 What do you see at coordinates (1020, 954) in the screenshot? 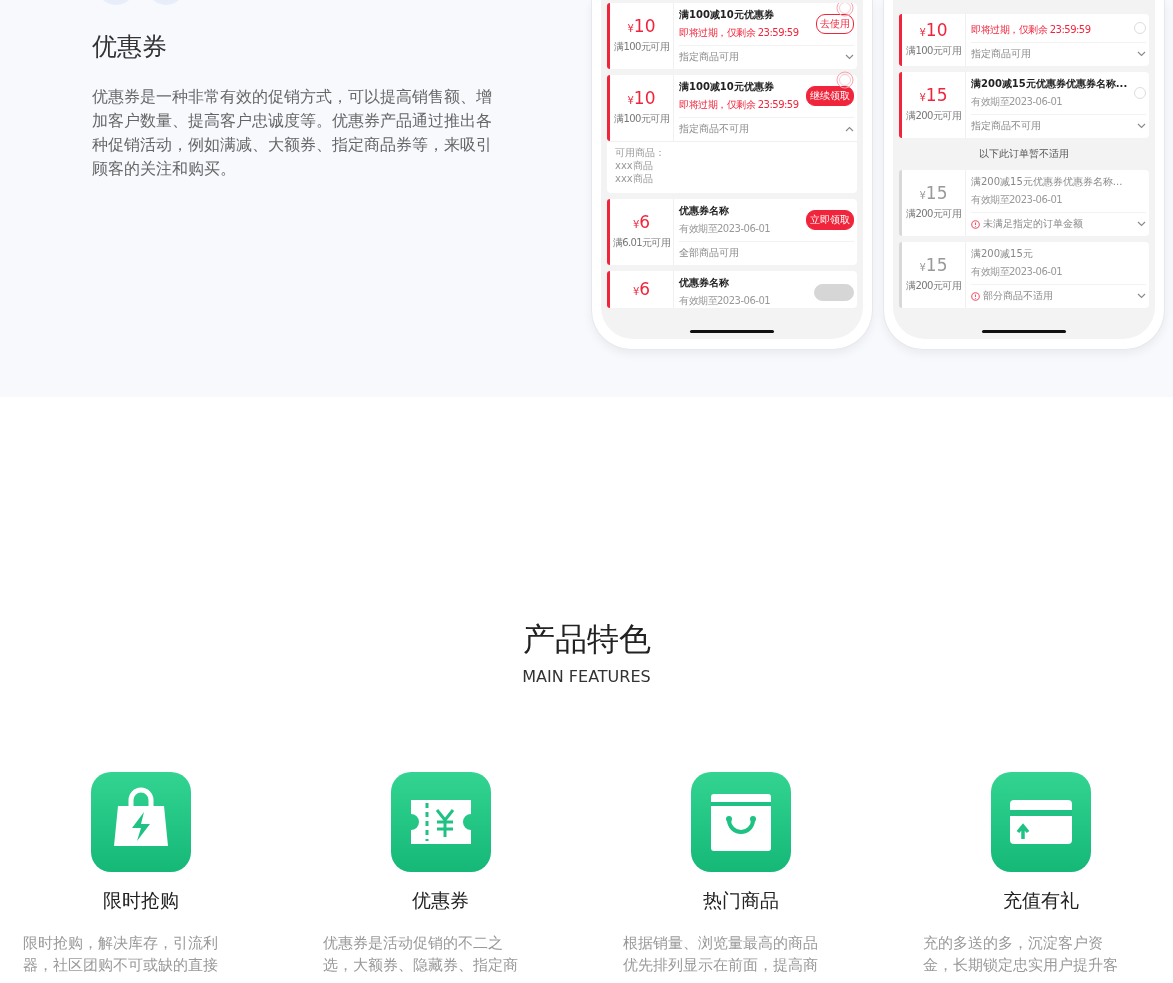
I see `feature-description: 充的多送的多，沉淀客户资金，长期锁定忠实用户提升客` at bounding box center [1020, 954].